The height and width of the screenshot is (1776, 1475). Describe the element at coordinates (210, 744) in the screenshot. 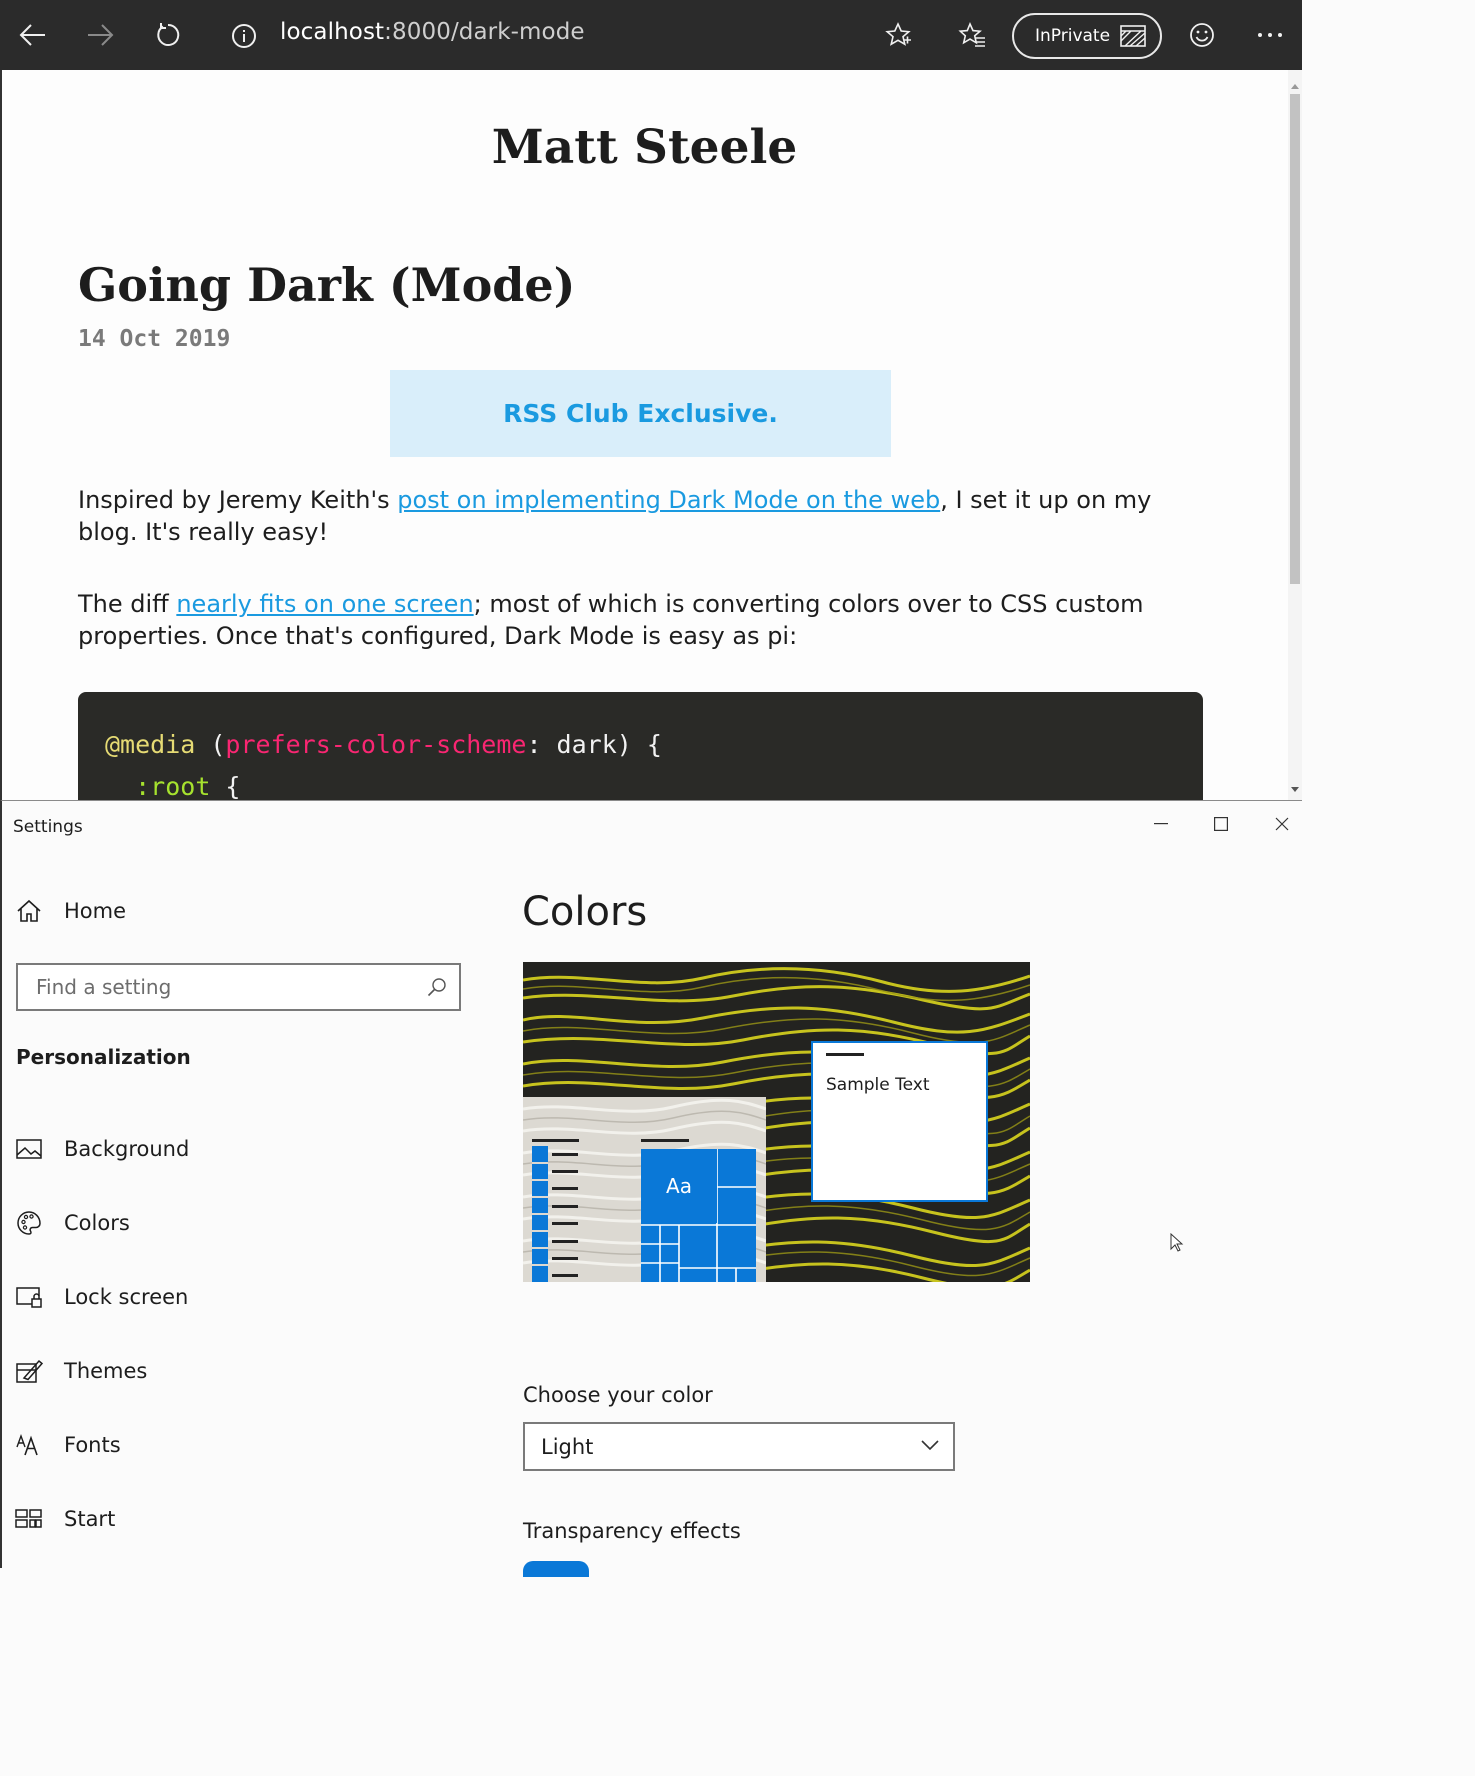

I see `code-open-paren: (` at that location.